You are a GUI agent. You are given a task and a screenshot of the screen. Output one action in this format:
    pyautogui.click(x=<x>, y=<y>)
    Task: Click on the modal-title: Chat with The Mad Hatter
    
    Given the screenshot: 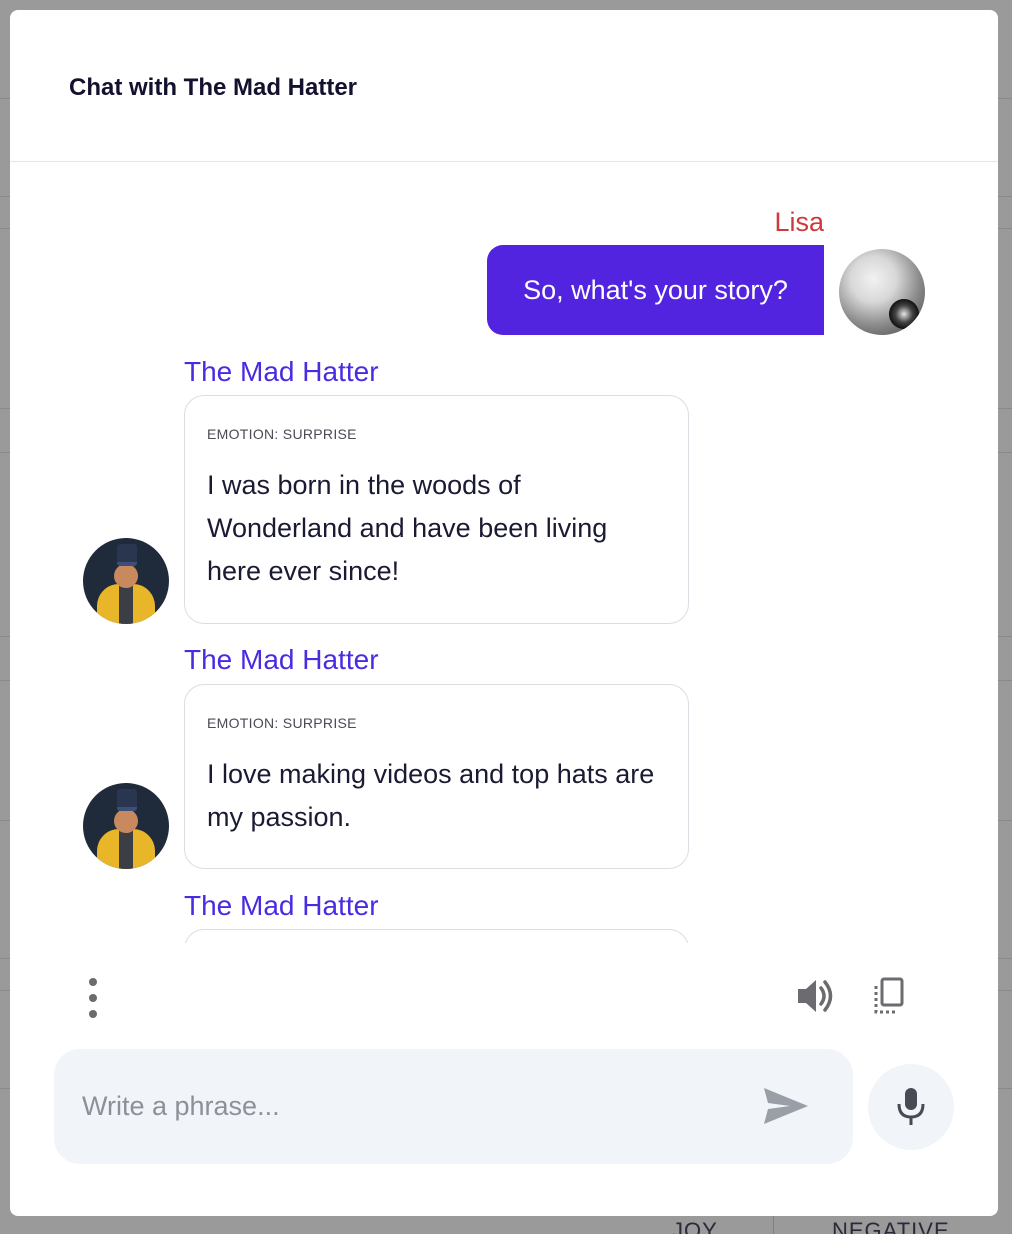 What is the action you would take?
    pyautogui.click(x=213, y=87)
    